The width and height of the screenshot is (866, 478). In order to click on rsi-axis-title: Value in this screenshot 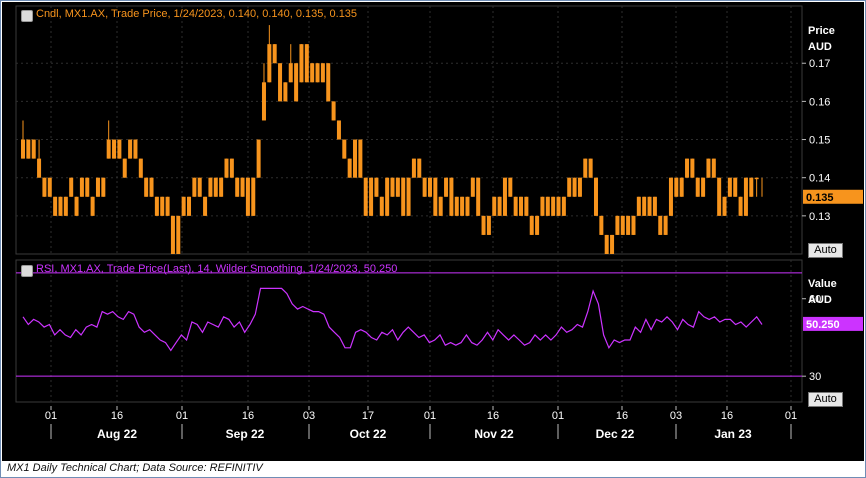, I will do `click(822, 284)`.